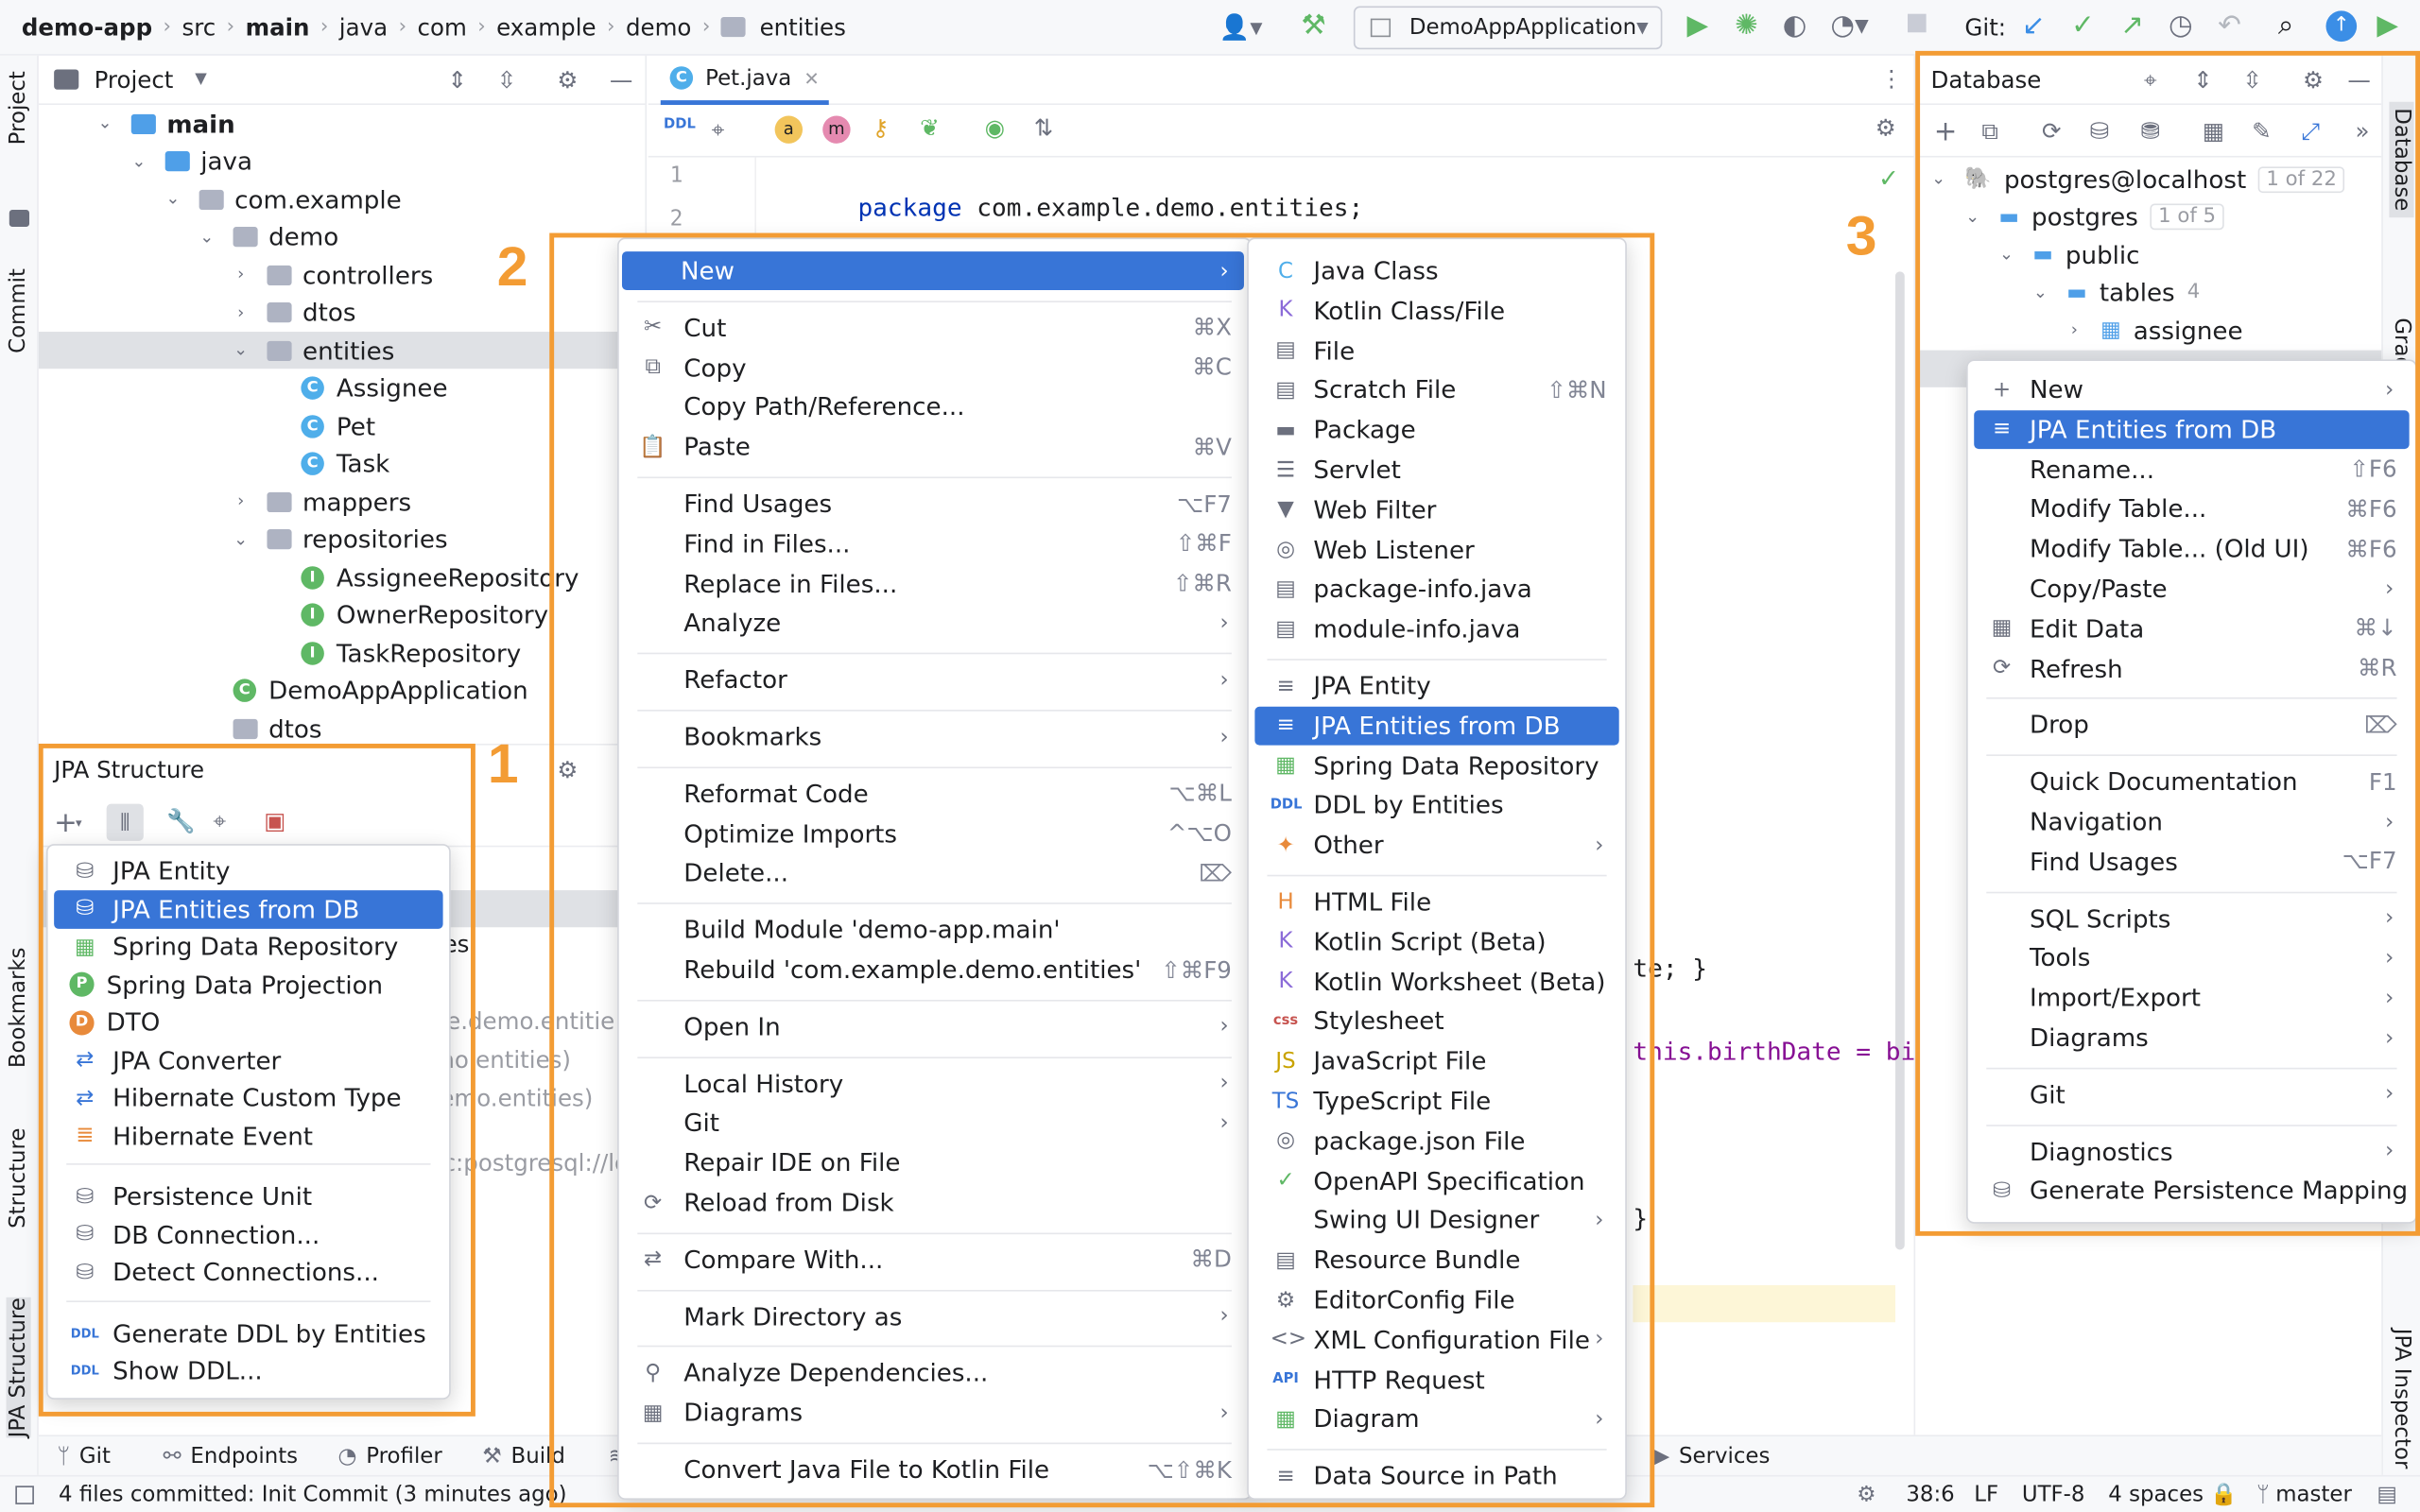 The image size is (2420, 1512). I want to click on tree-item: ⌄ java, so click(190, 161).